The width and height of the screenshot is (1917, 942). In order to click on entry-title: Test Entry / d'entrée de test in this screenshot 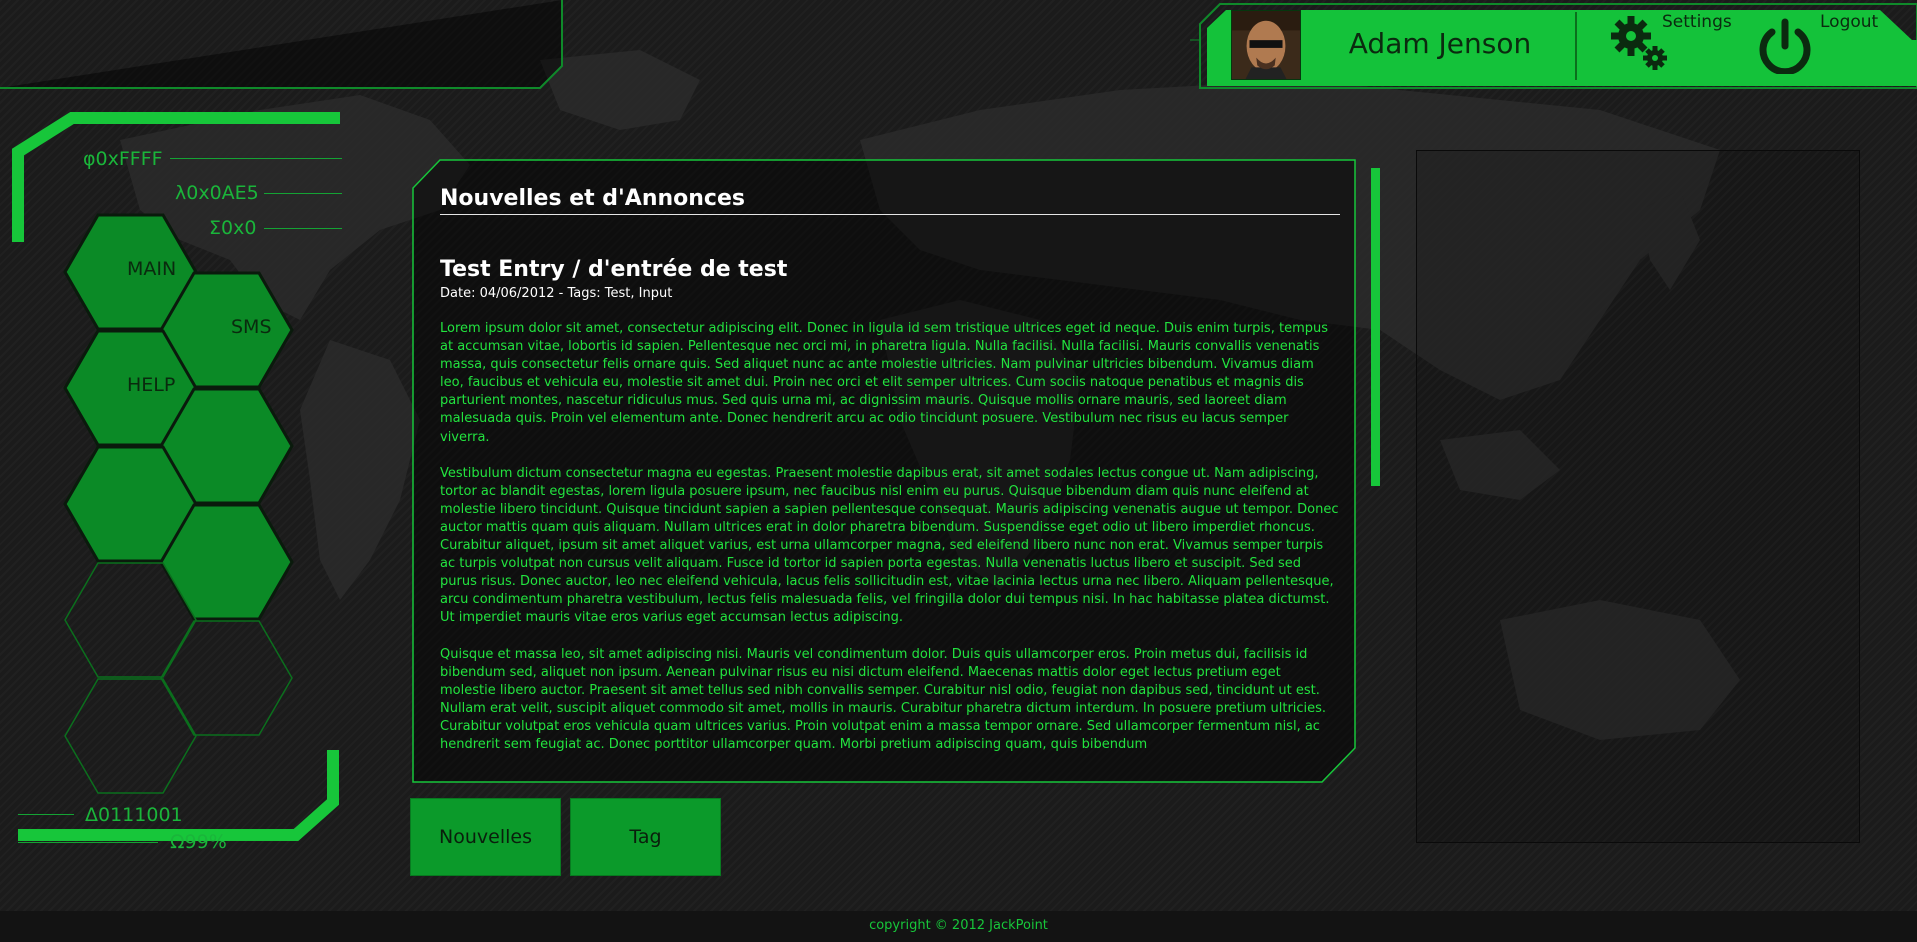, I will do `click(614, 269)`.